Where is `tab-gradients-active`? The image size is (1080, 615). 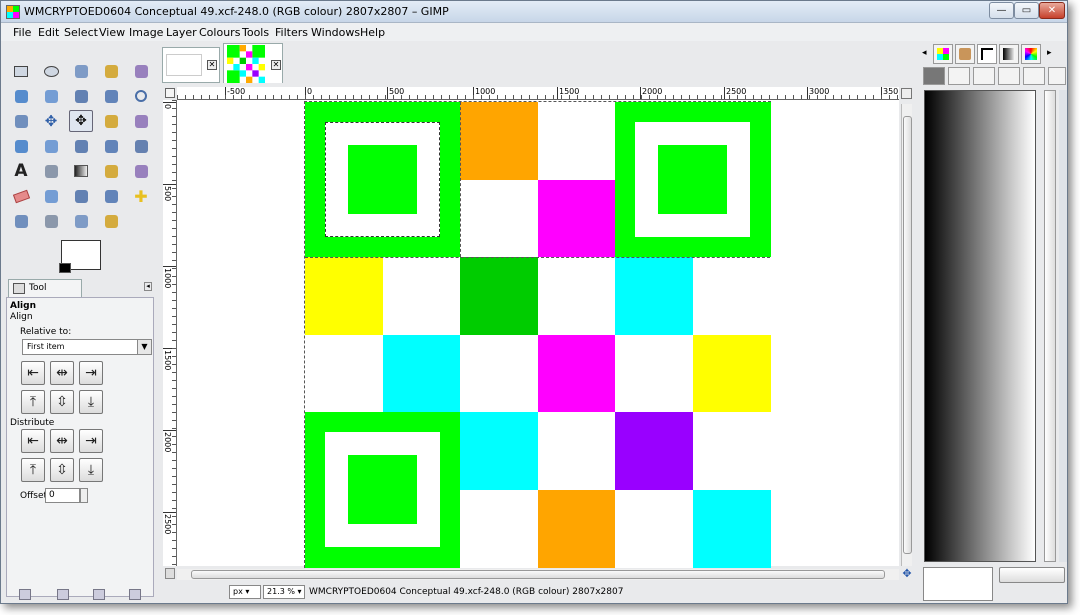
tab-gradients-active is located at coordinates (987, 54).